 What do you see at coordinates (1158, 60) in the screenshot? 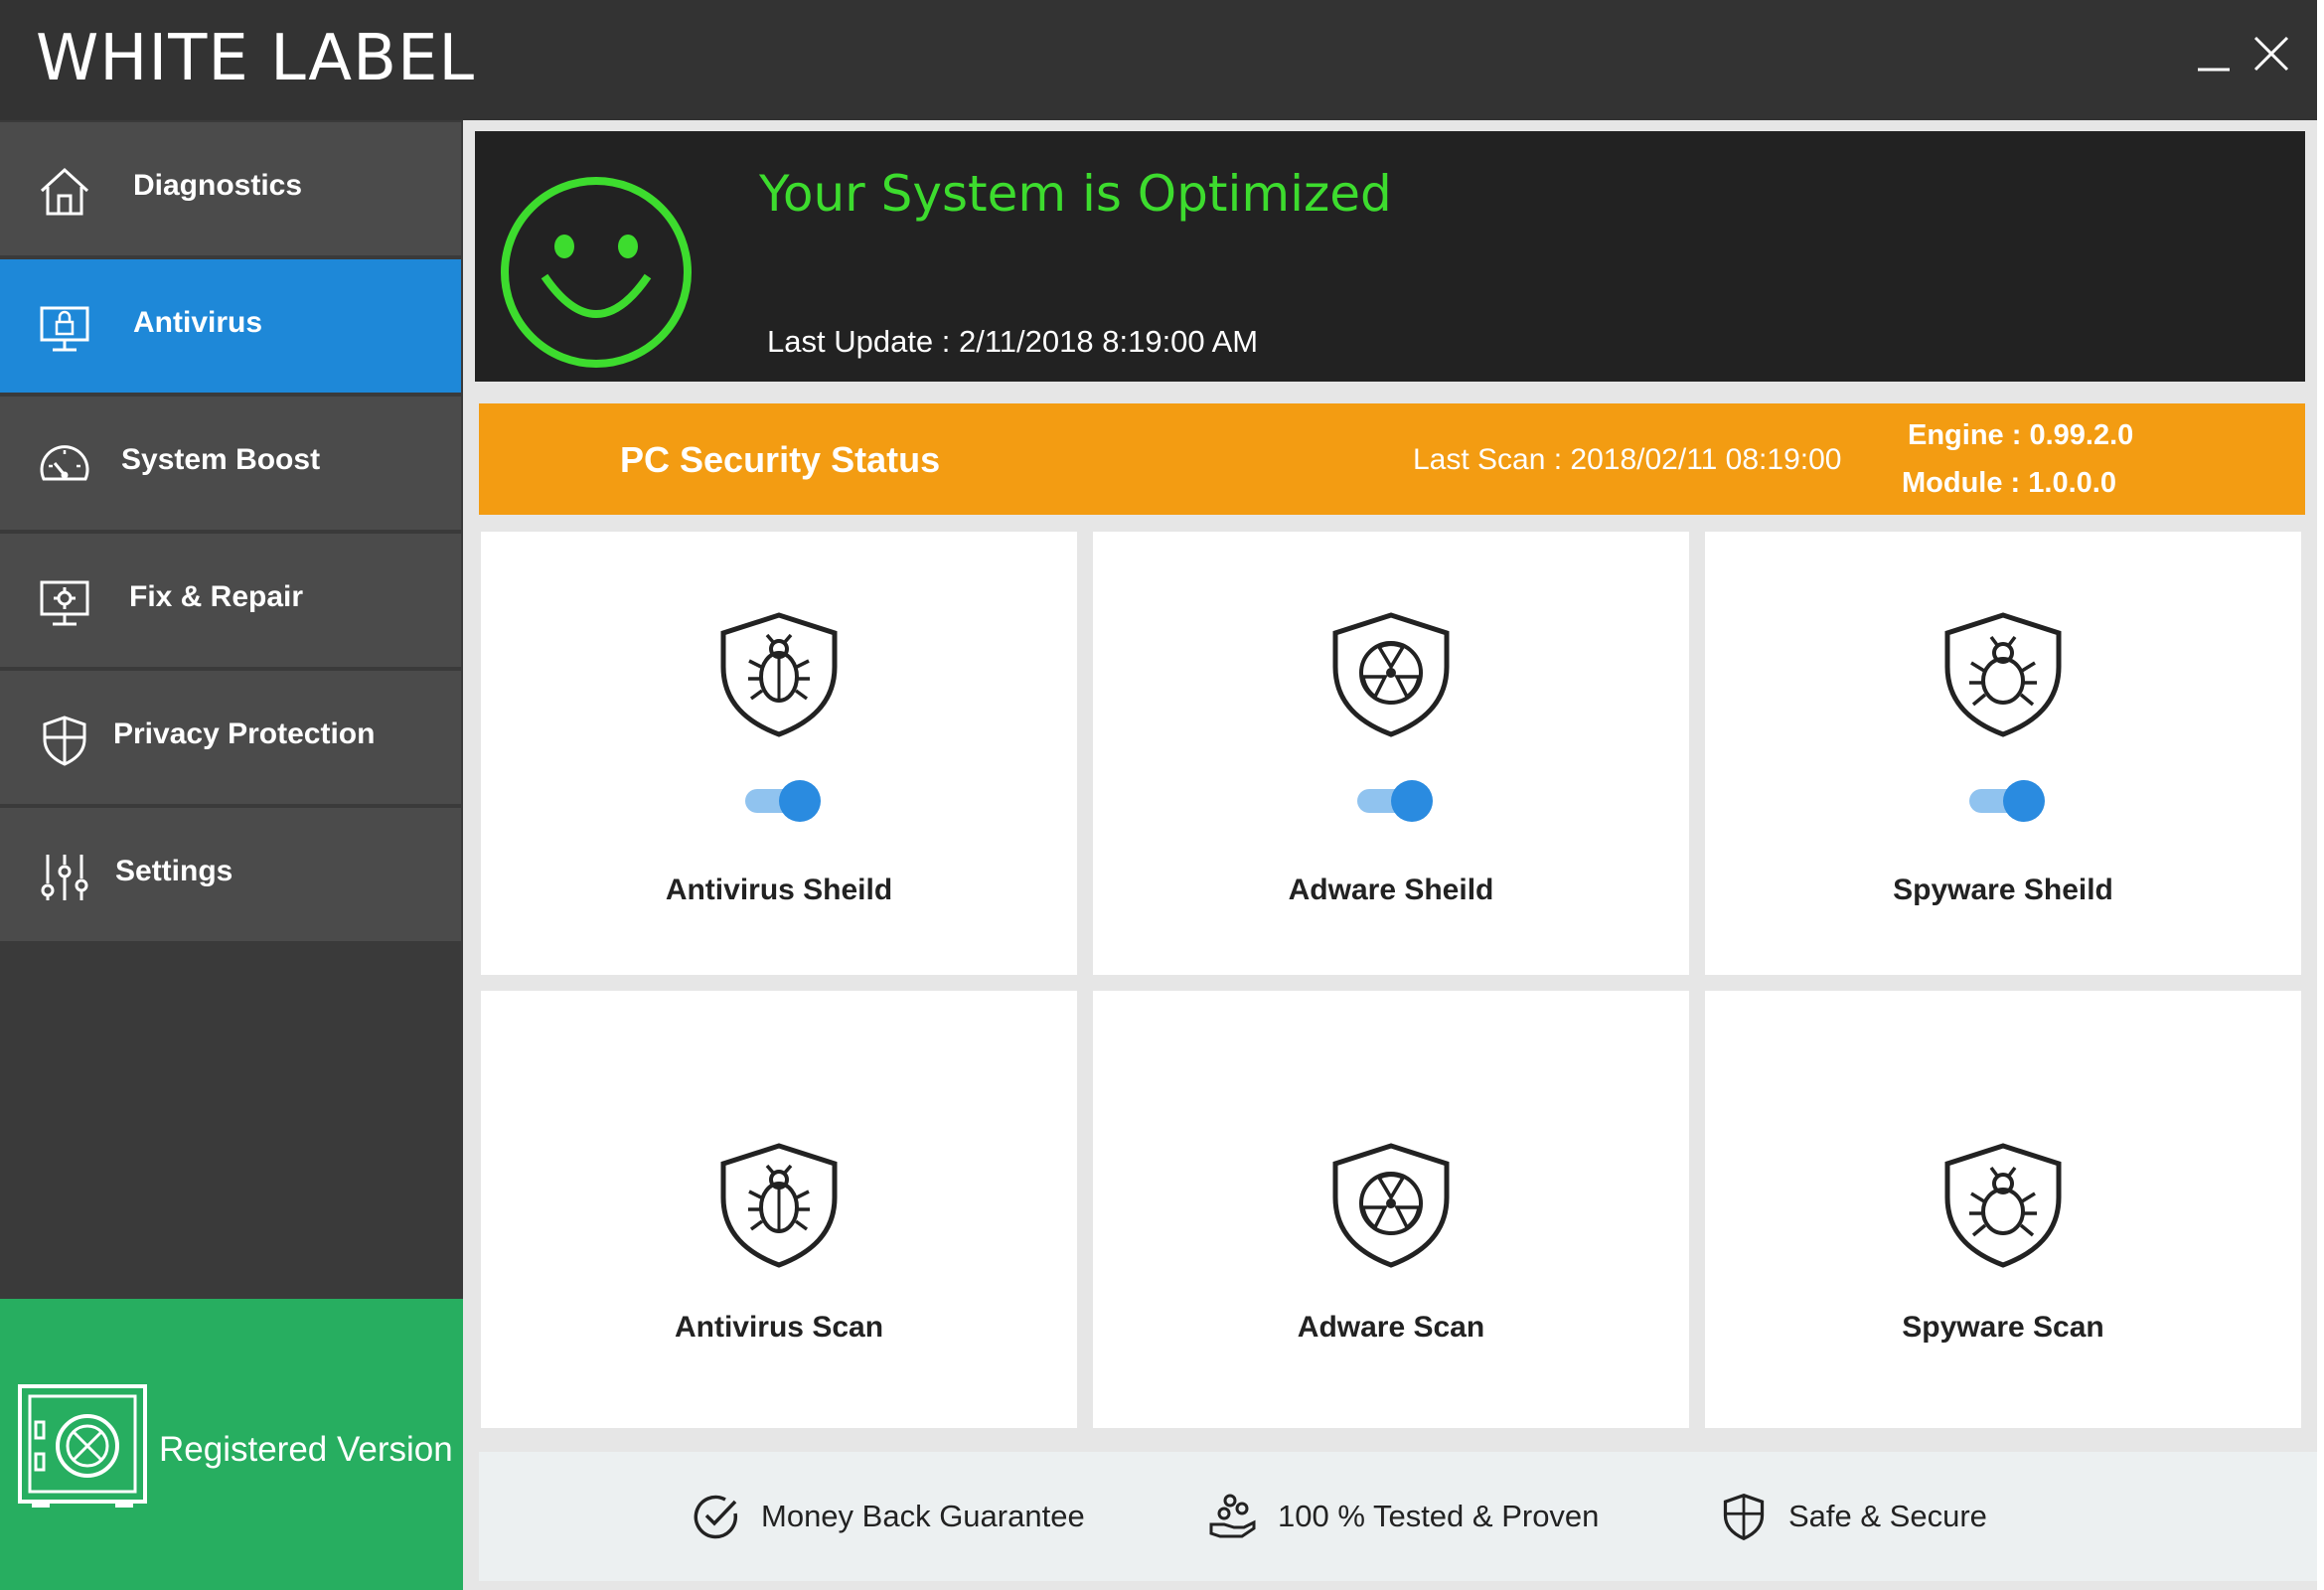
I see `title-bar: WHITE LABEL` at bounding box center [1158, 60].